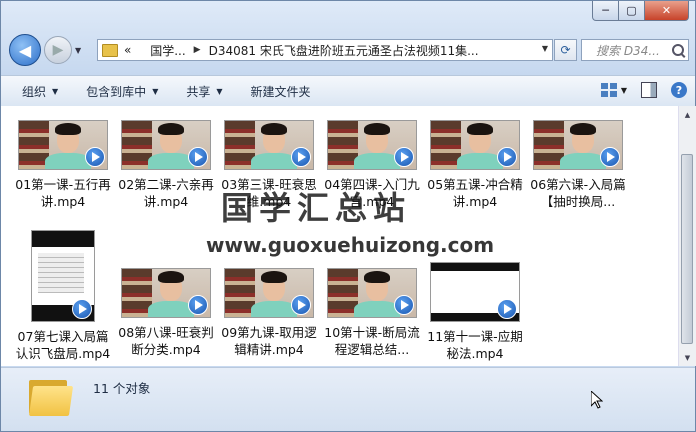  I want to click on breadcrumb-overflow: «, so click(127, 50).